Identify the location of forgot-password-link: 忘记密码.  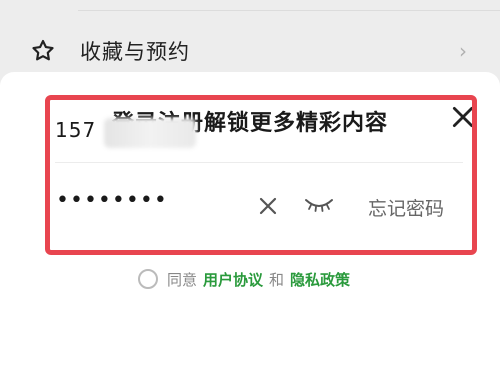
(406, 207).